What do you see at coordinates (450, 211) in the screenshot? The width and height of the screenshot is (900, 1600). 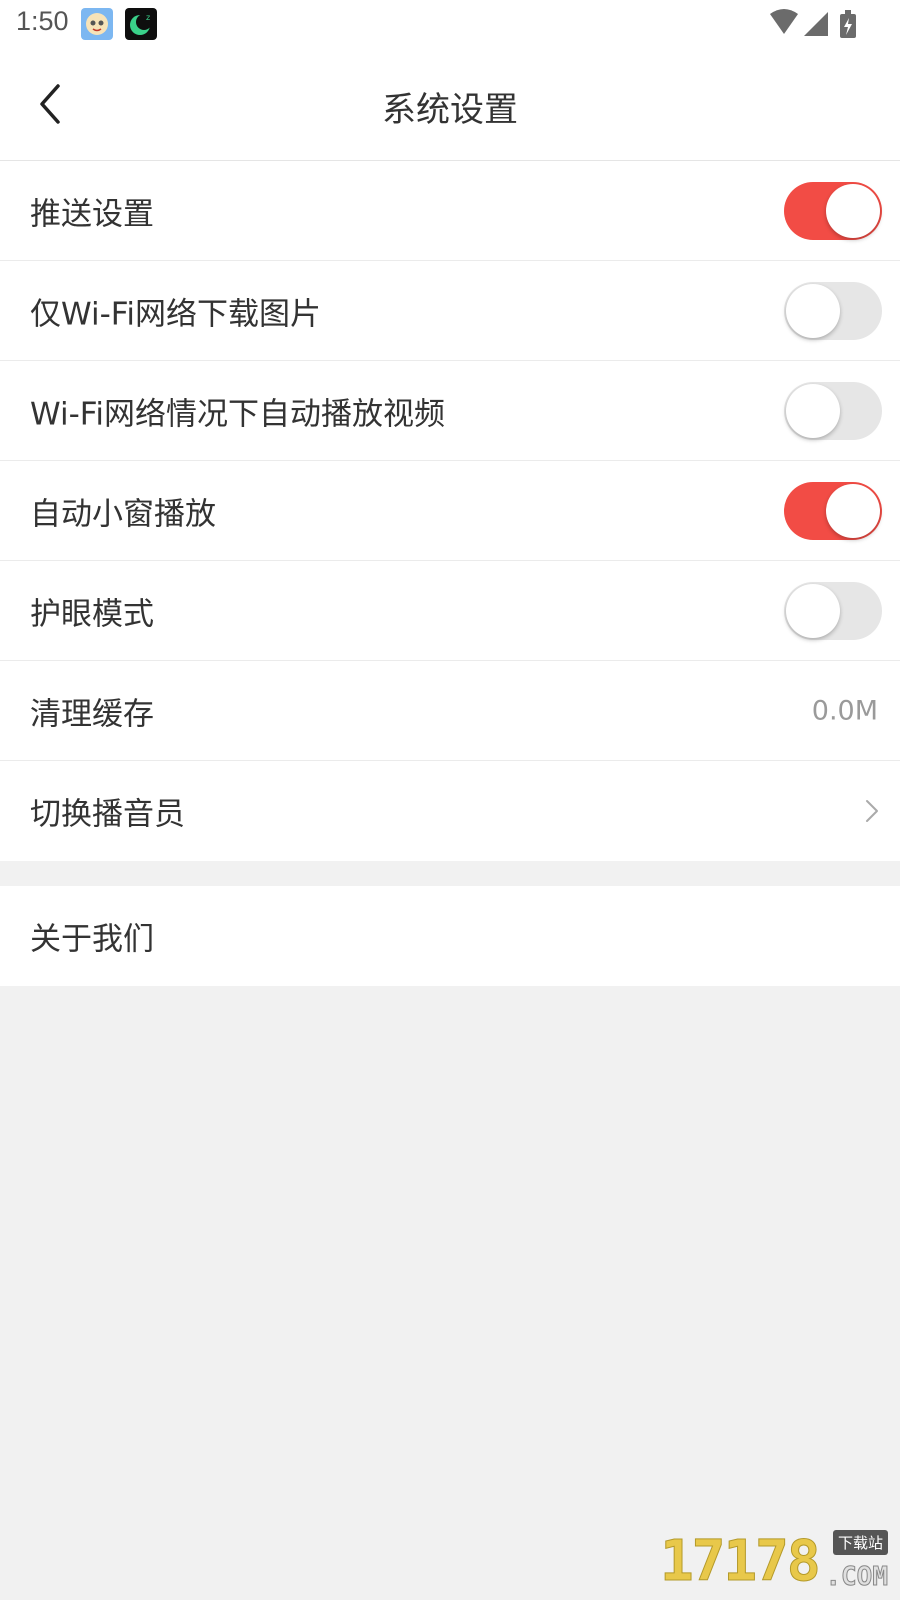 I see `setting-row-push: 推送设置` at bounding box center [450, 211].